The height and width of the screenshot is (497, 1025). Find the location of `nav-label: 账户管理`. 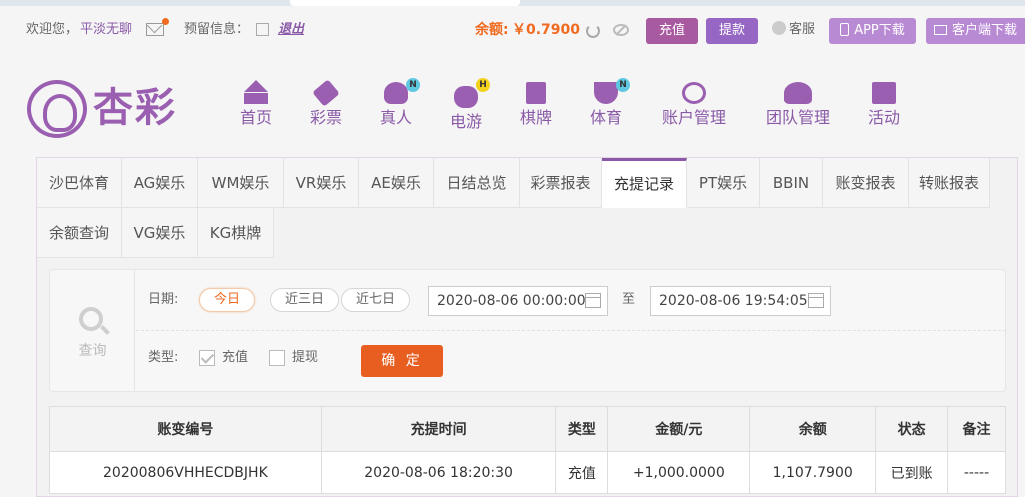

nav-label: 账户管理 is located at coordinates (693, 117).